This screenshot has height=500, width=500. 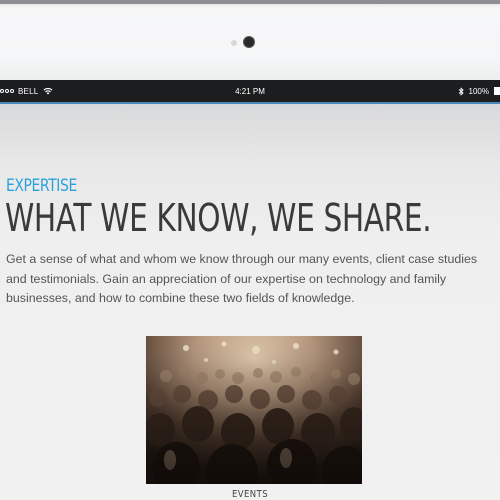 I want to click on battery-icon, so click(x=497, y=91).